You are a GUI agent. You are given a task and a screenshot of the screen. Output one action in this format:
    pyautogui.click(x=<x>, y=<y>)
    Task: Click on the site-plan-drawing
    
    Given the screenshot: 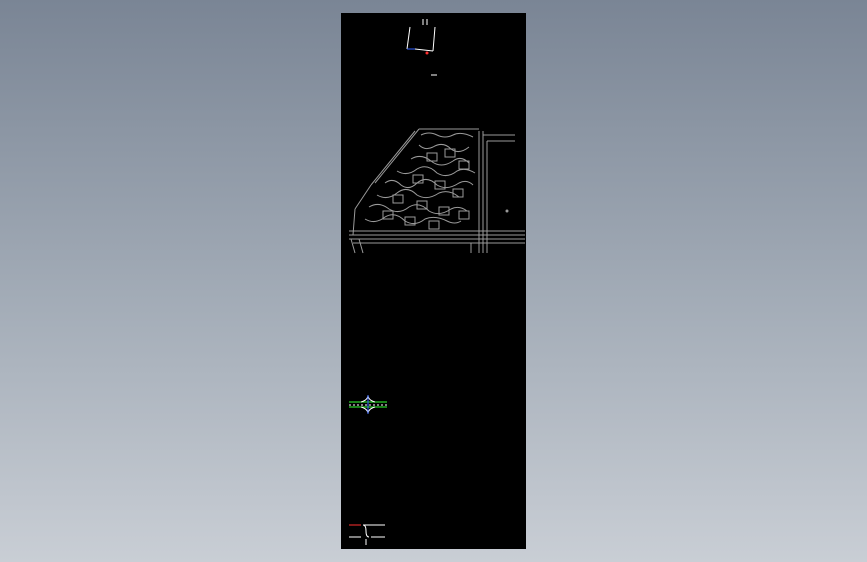 What is the action you would take?
    pyautogui.click(x=437, y=191)
    